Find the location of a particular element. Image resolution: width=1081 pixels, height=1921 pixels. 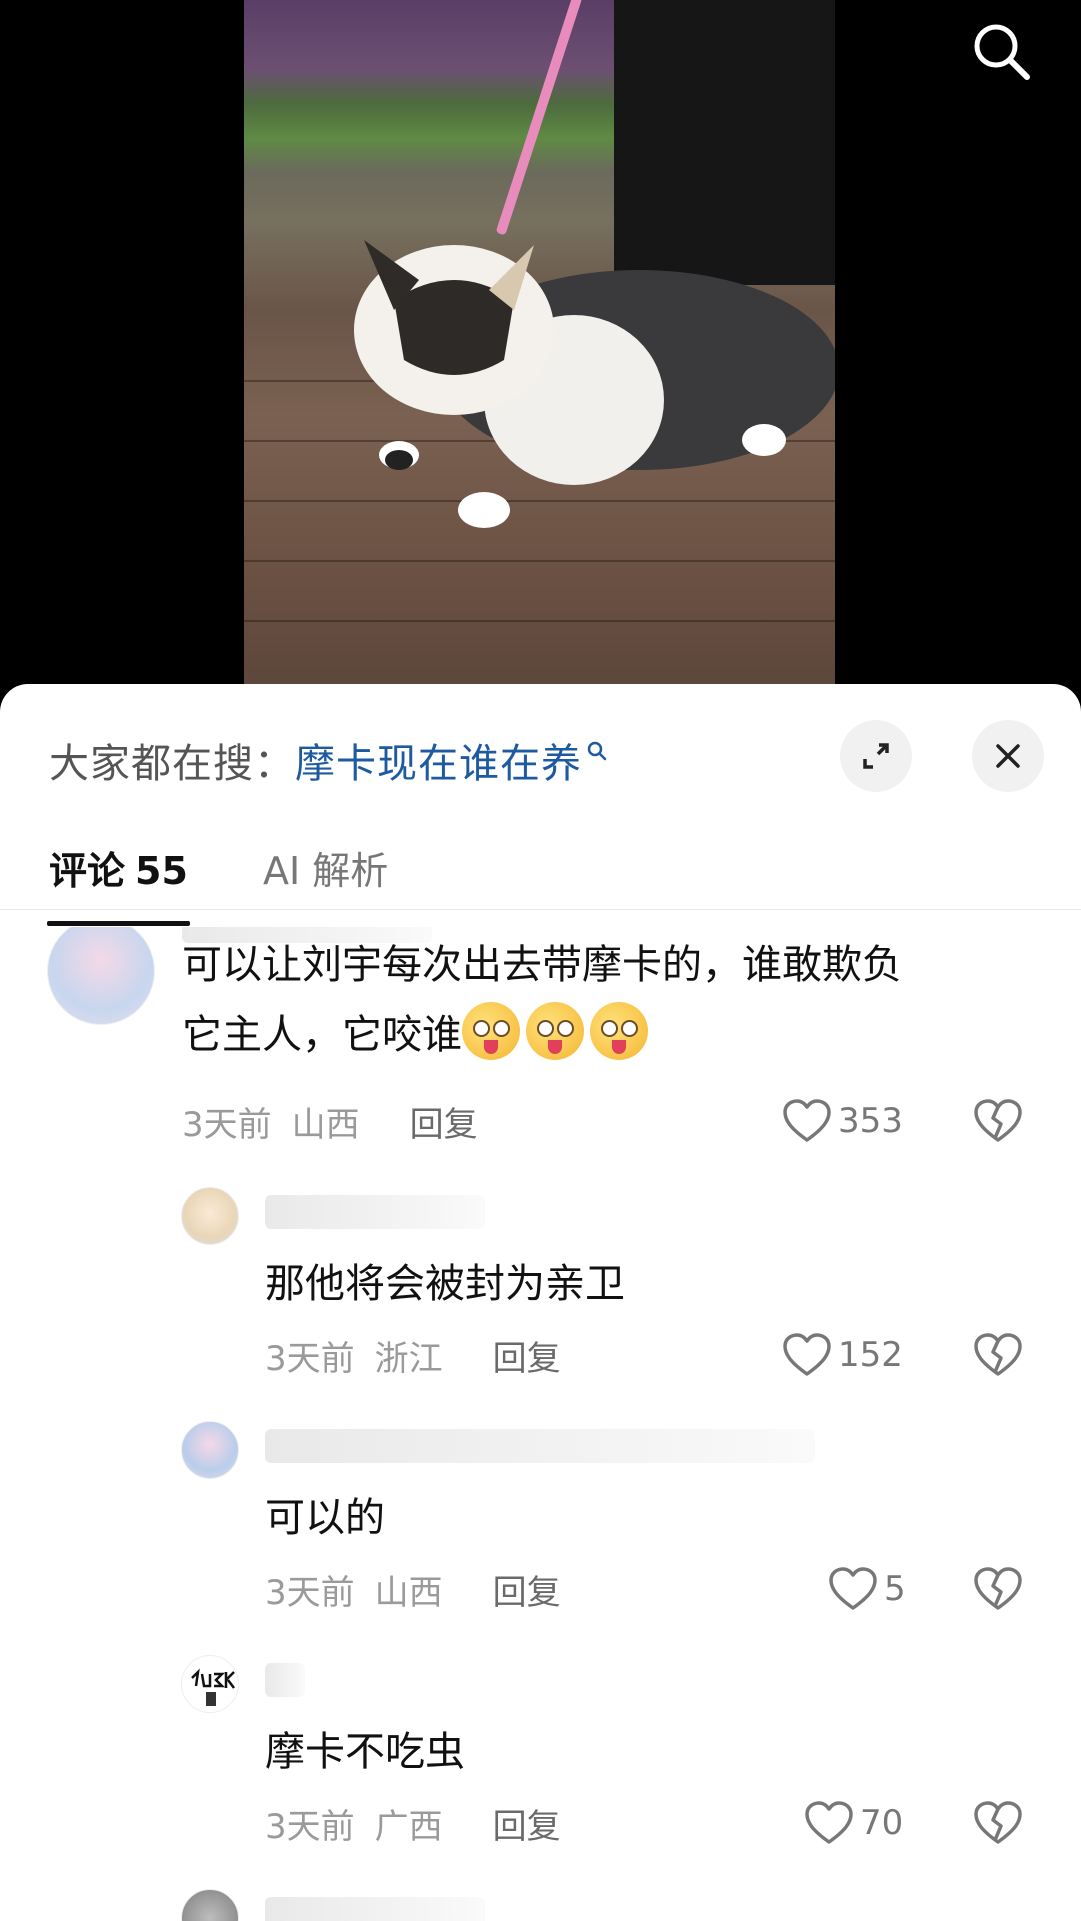

hot-search-bar: 大家都在搜： 摩卡现在谁在养 is located at coordinates (328, 760).